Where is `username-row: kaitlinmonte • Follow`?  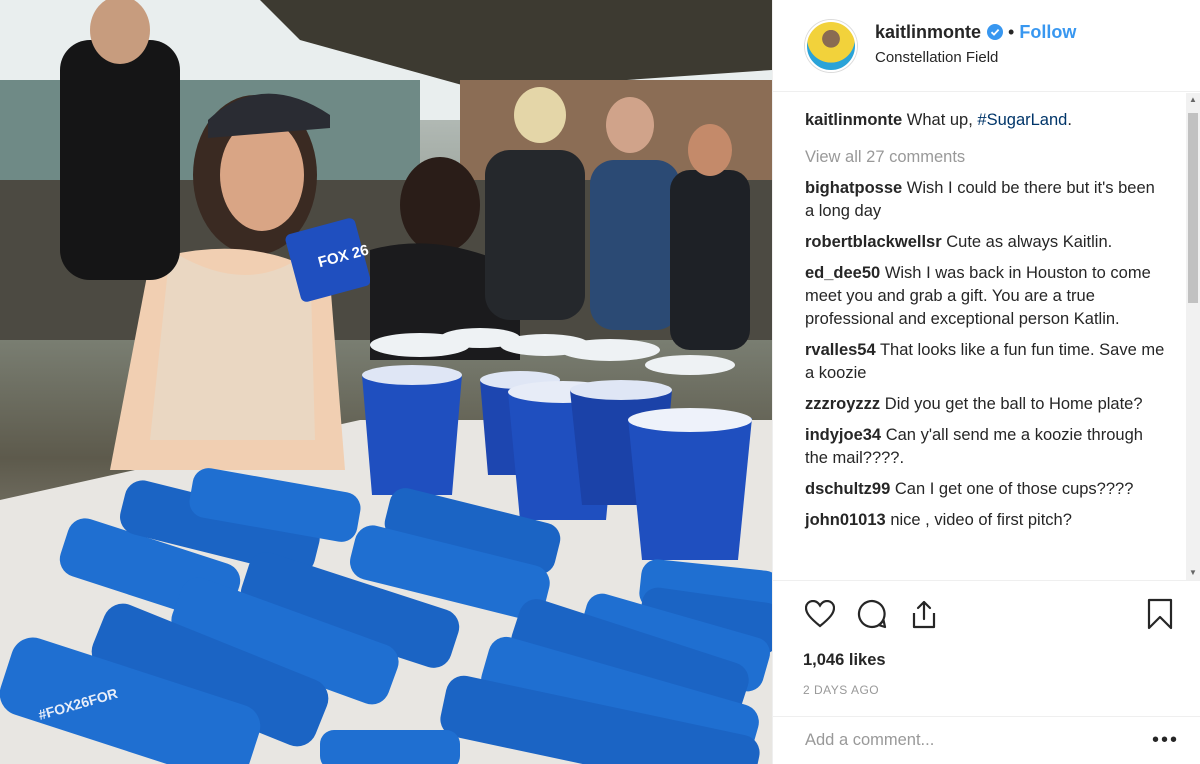
username-row: kaitlinmonte • Follow is located at coordinates (975, 32).